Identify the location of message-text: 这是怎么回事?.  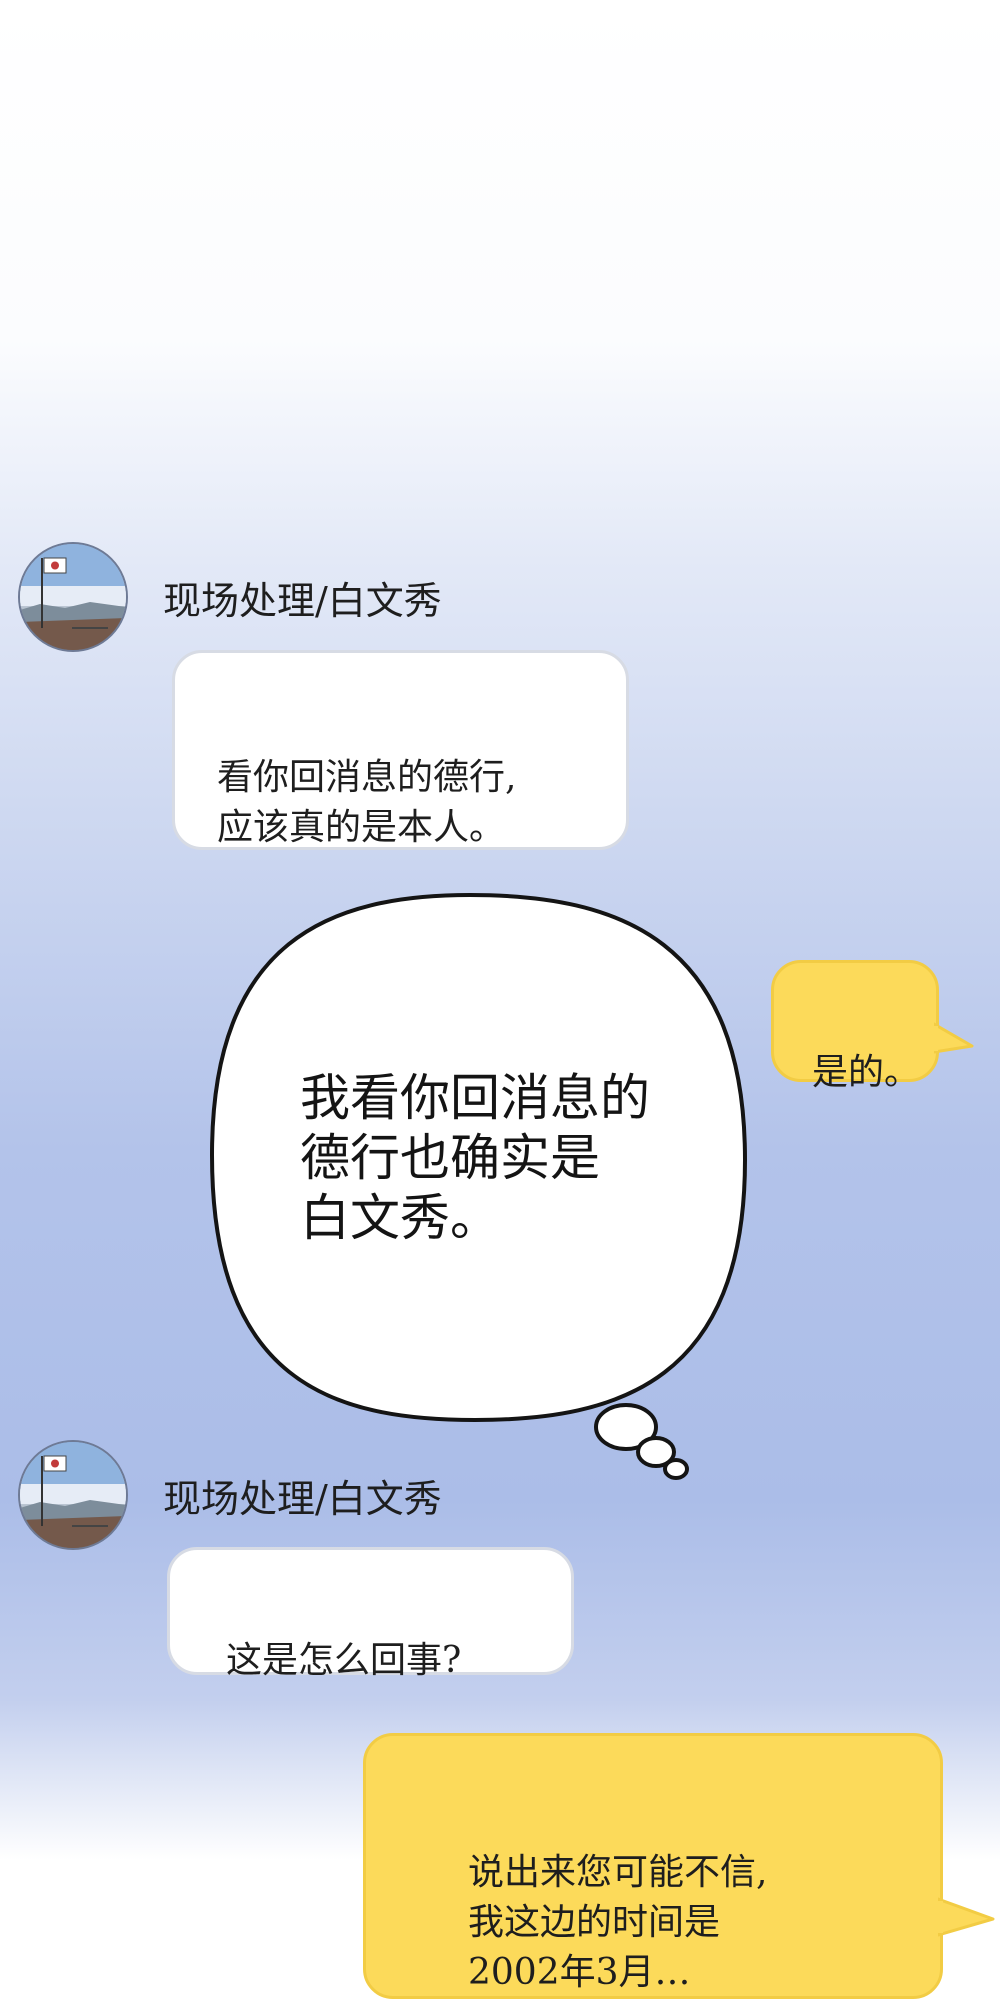
(344, 1660).